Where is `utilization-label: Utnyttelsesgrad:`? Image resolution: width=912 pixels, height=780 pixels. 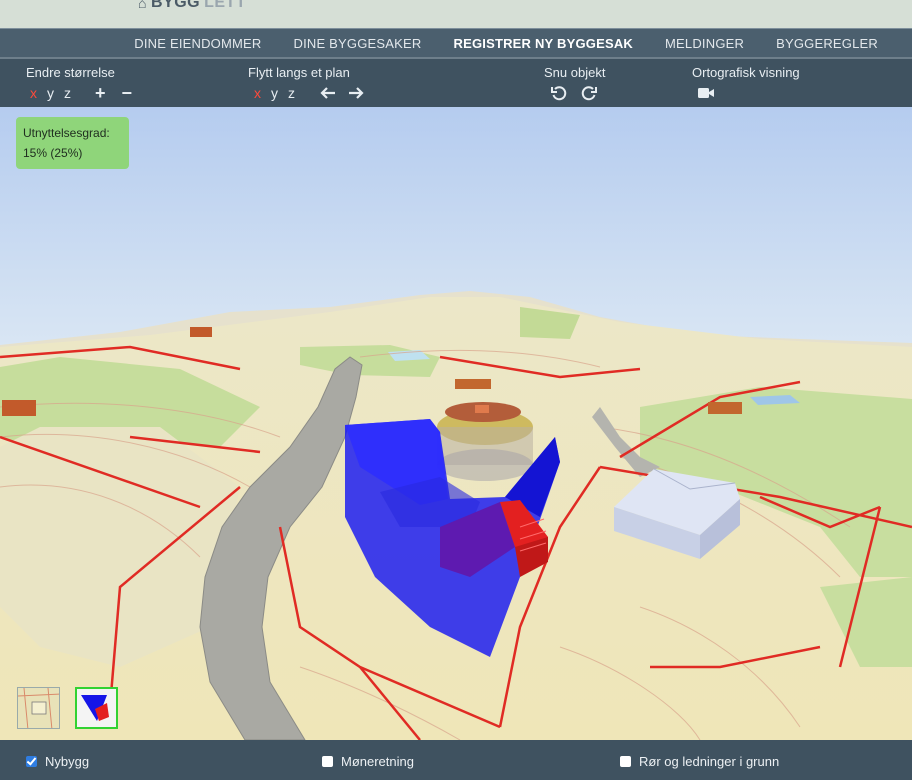
utilization-label: Utnyttelsesgrad: is located at coordinates (66, 133).